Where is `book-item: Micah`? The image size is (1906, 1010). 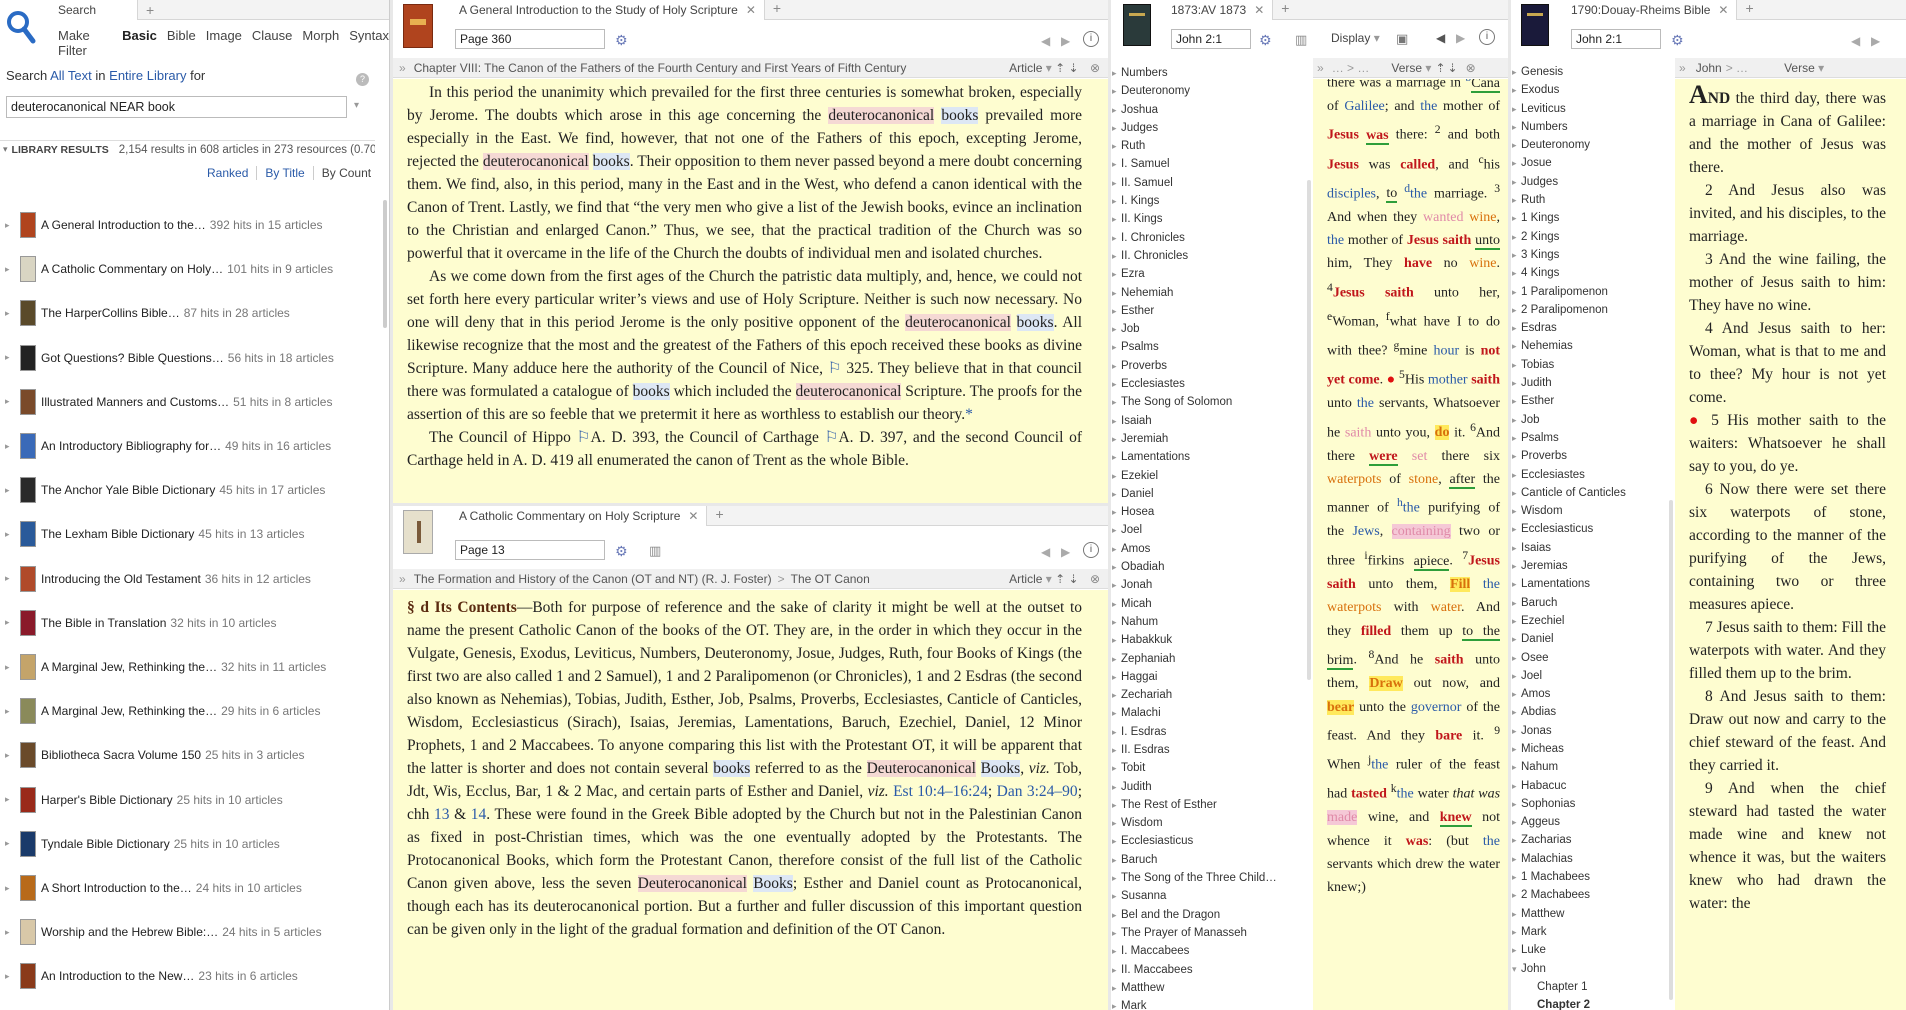
book-item: Micah is located at coordinates (1211, 604).